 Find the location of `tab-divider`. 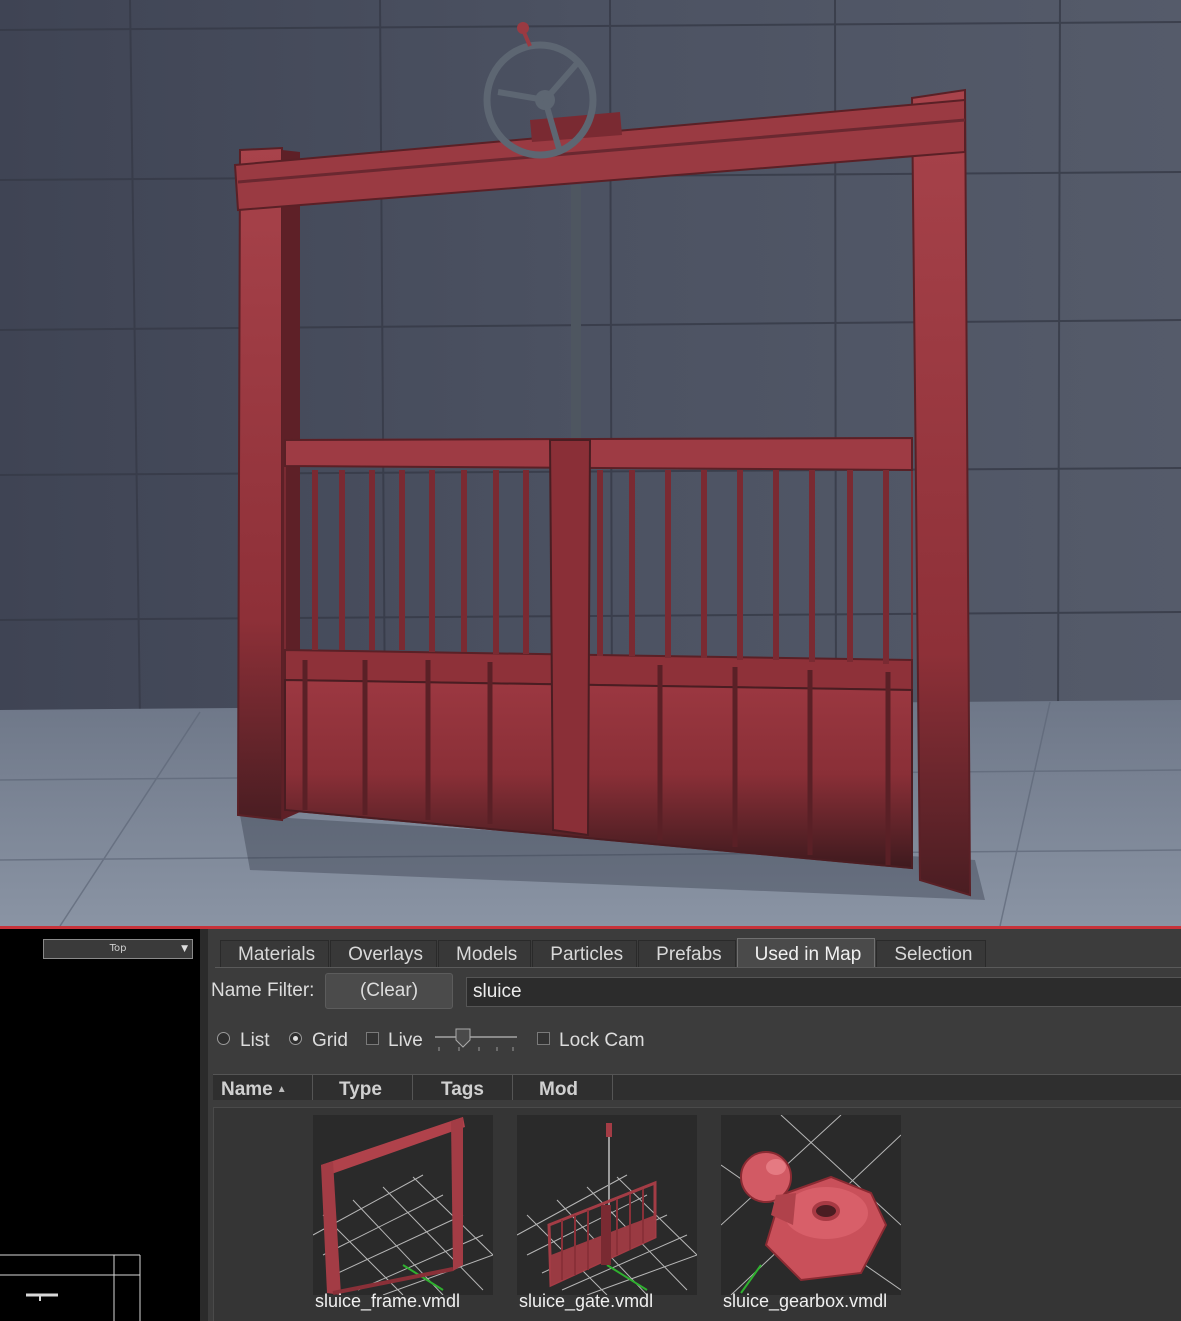

tab-divider is located at coordinates (698, 967).